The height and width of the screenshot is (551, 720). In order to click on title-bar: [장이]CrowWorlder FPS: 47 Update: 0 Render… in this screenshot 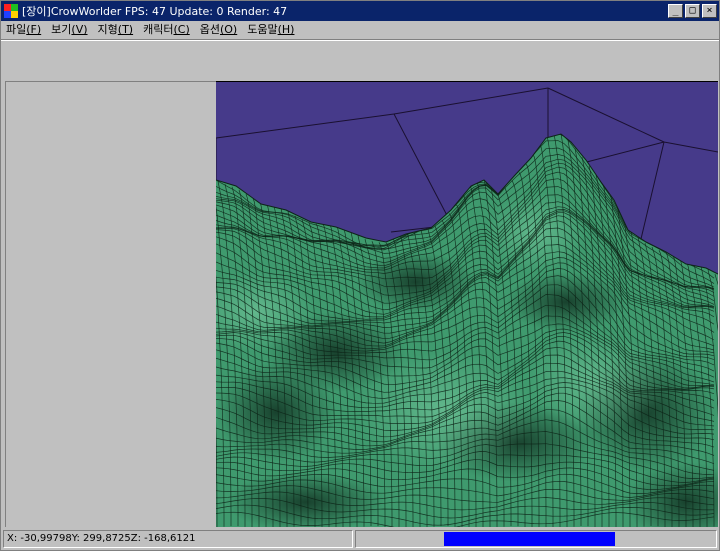, I will do `click(360, 11)`.